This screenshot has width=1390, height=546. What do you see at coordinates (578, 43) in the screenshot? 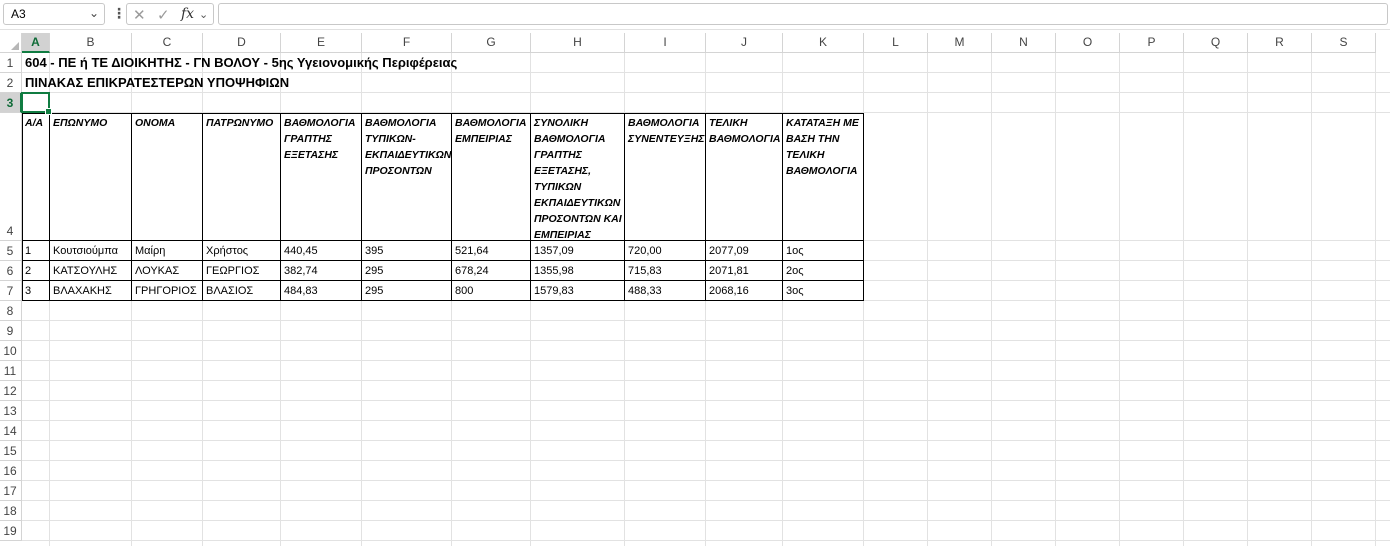
I see `column-header-h: H` at bounding box center [578, 43].